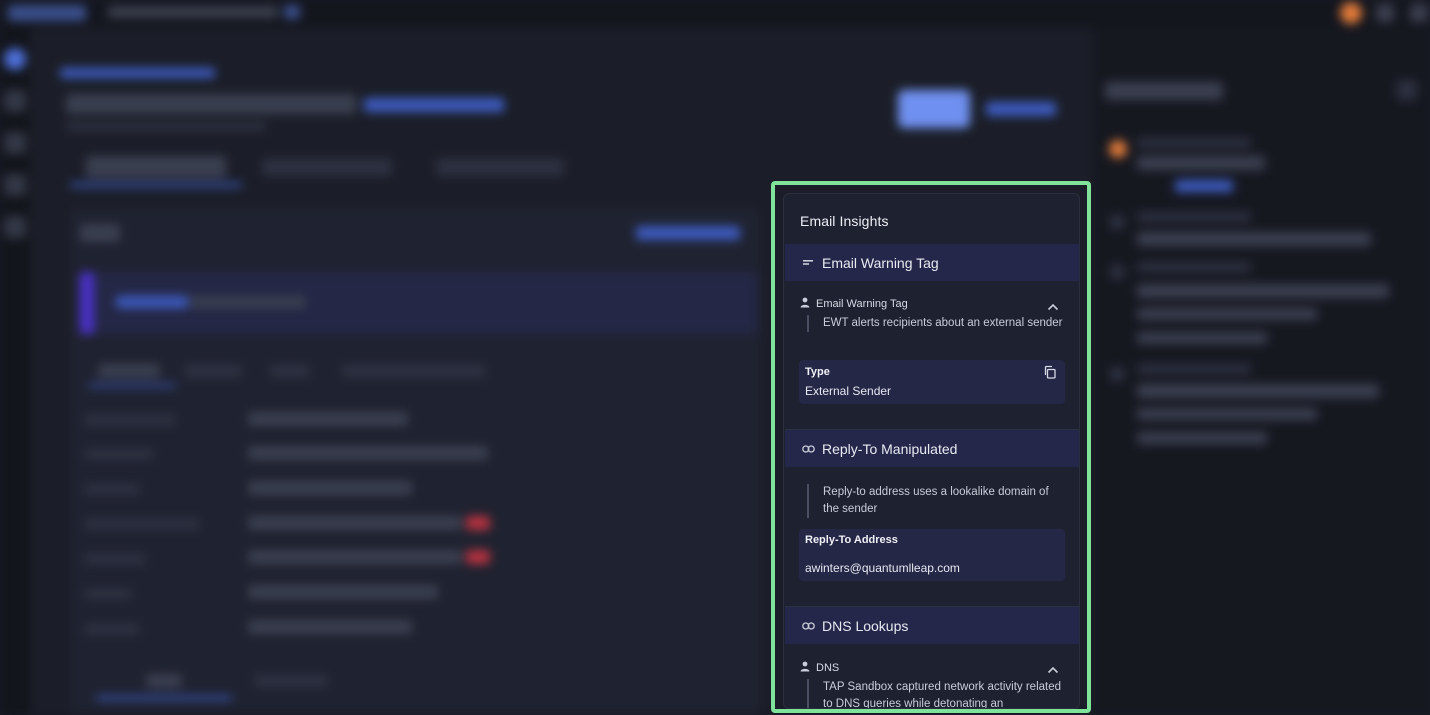 The width and height of the screenshot is (1430, 715). I want to click on event-link, so click(1204, 186).